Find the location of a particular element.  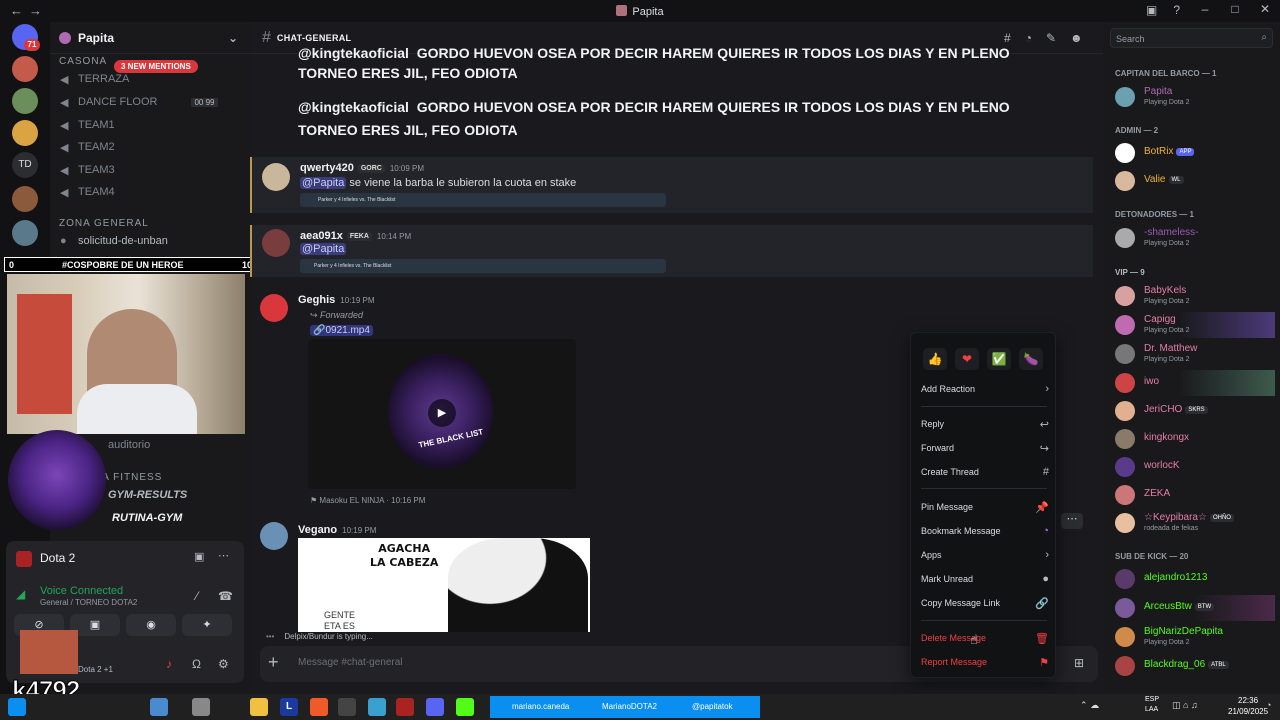

file-name: 0921.mp4 is located at coordinates (347, 330).